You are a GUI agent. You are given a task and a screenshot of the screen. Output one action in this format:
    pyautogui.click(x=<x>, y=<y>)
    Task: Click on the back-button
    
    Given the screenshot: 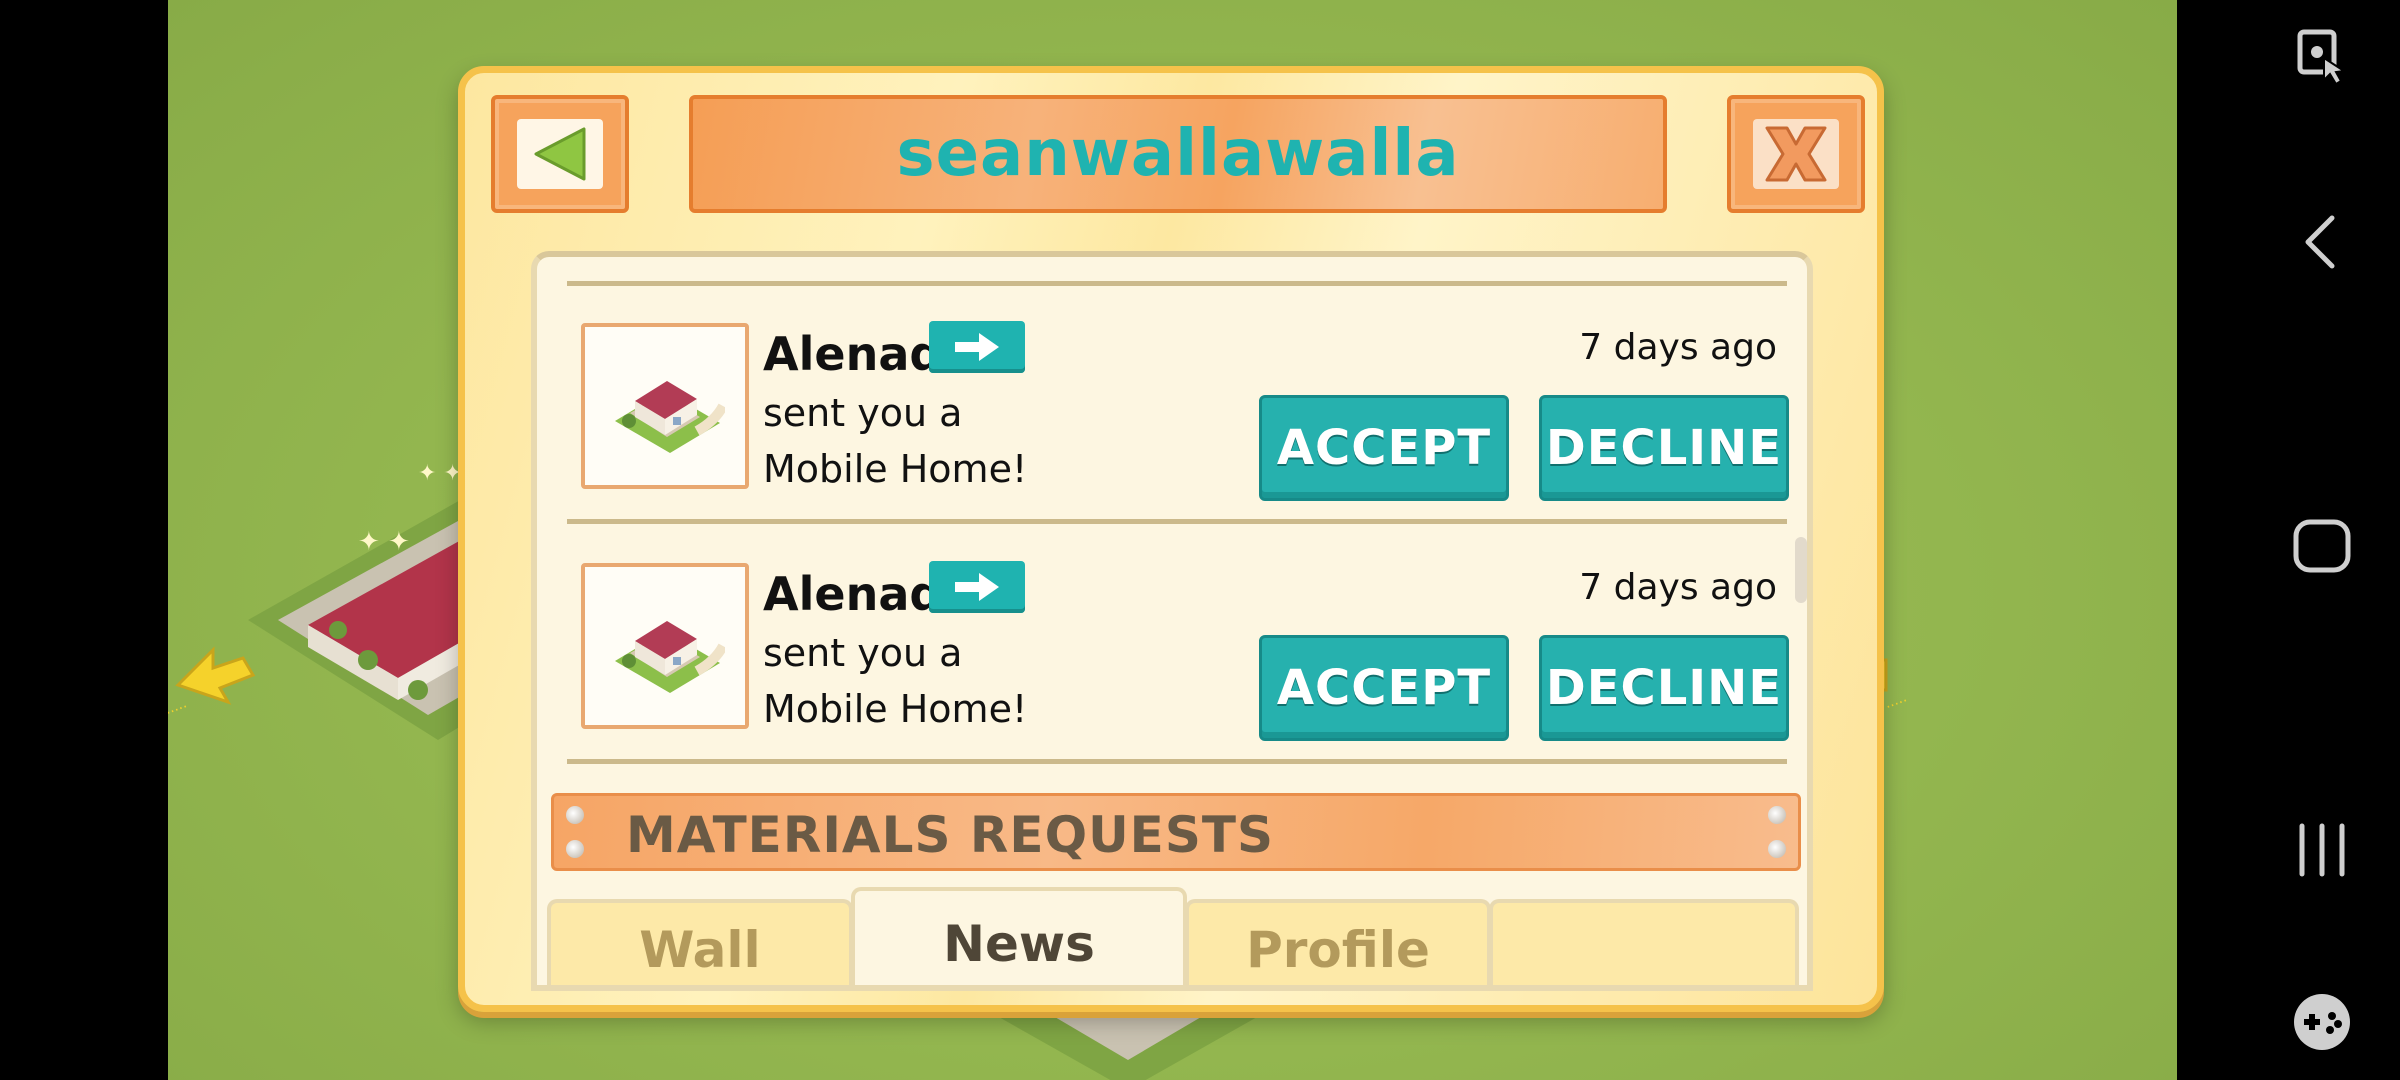 What is the action you would take?
    pyautogui.click(x=560, y=154)
    